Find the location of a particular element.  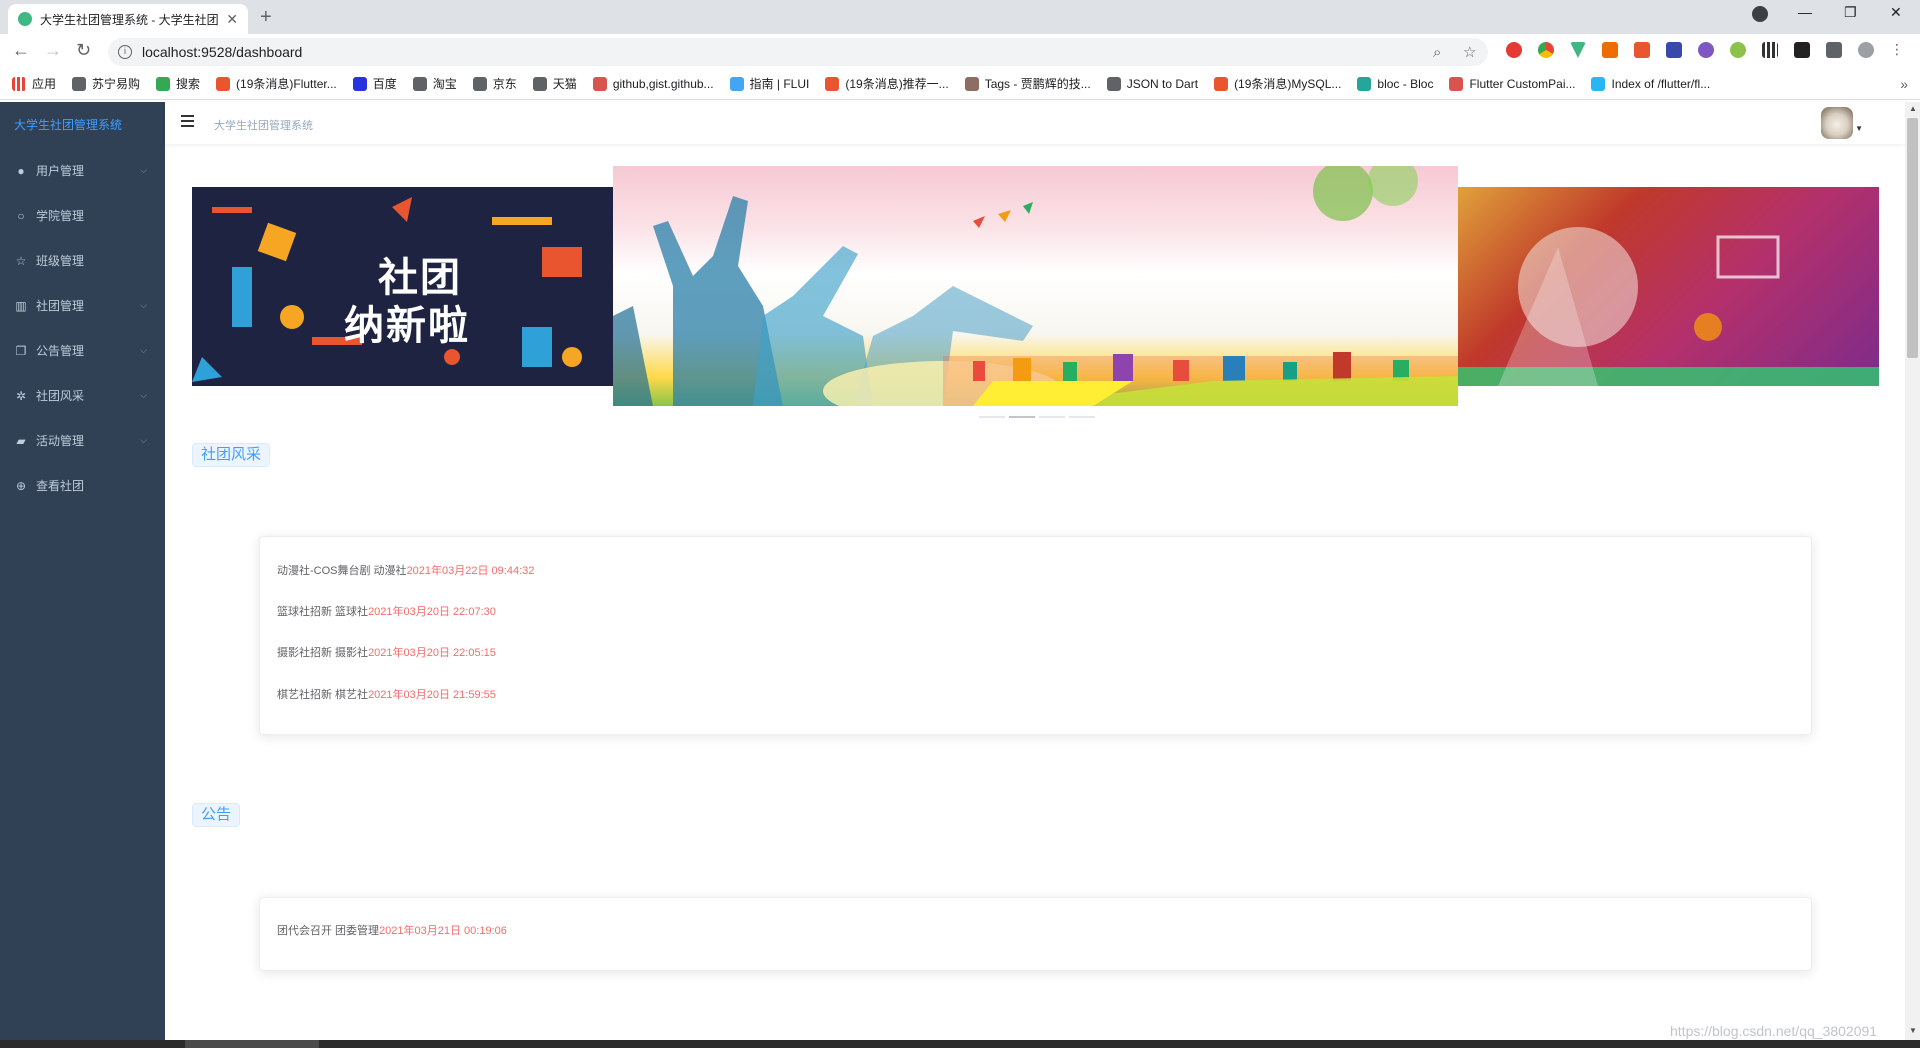

bookmark-item: 苏宁易购 is located at coordinates (106, 83).